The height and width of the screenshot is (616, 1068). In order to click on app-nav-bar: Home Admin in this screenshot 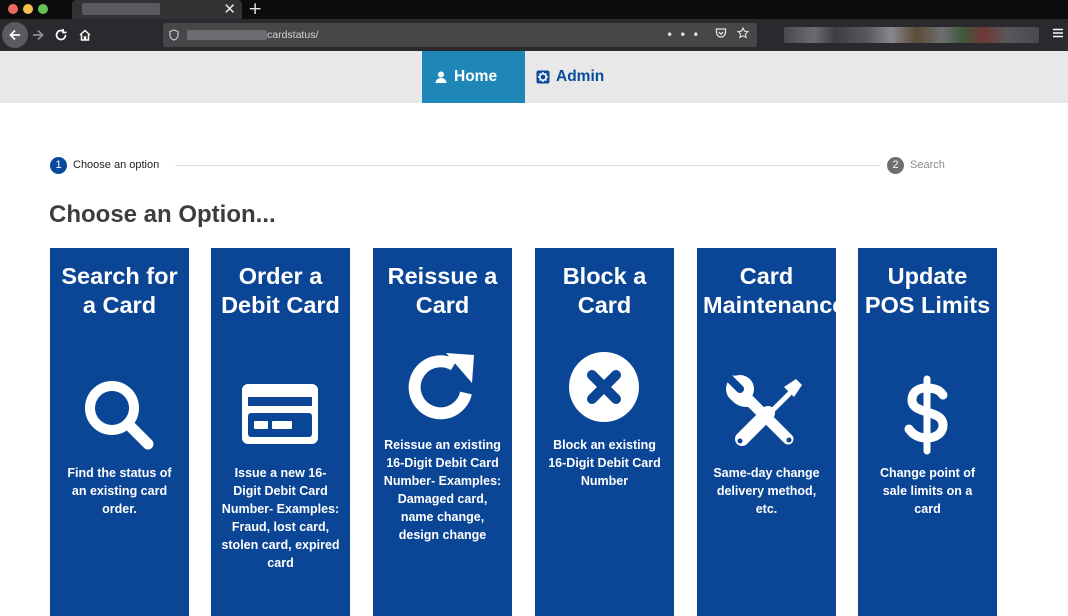, I will do `click(534, 77)`.